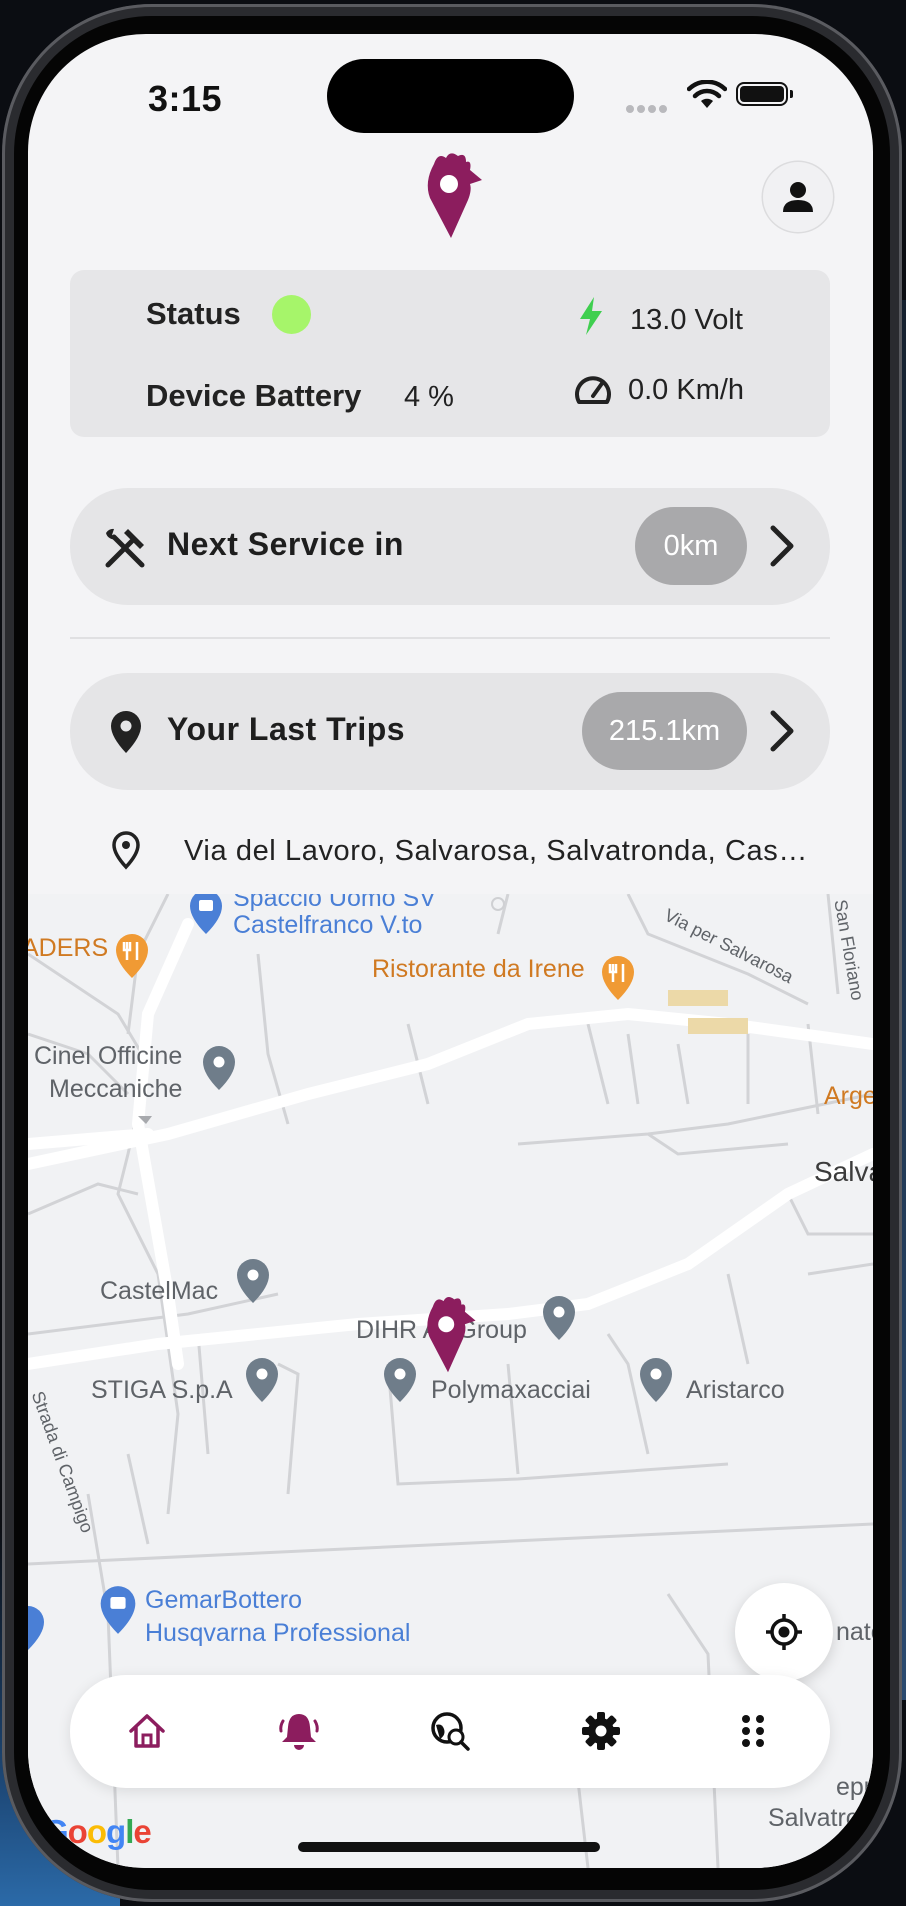 The image size is (906, 1906). Describe the element at coordinates (97, 1831) in the screenshot. I see `google-attribution: Google` at that location.